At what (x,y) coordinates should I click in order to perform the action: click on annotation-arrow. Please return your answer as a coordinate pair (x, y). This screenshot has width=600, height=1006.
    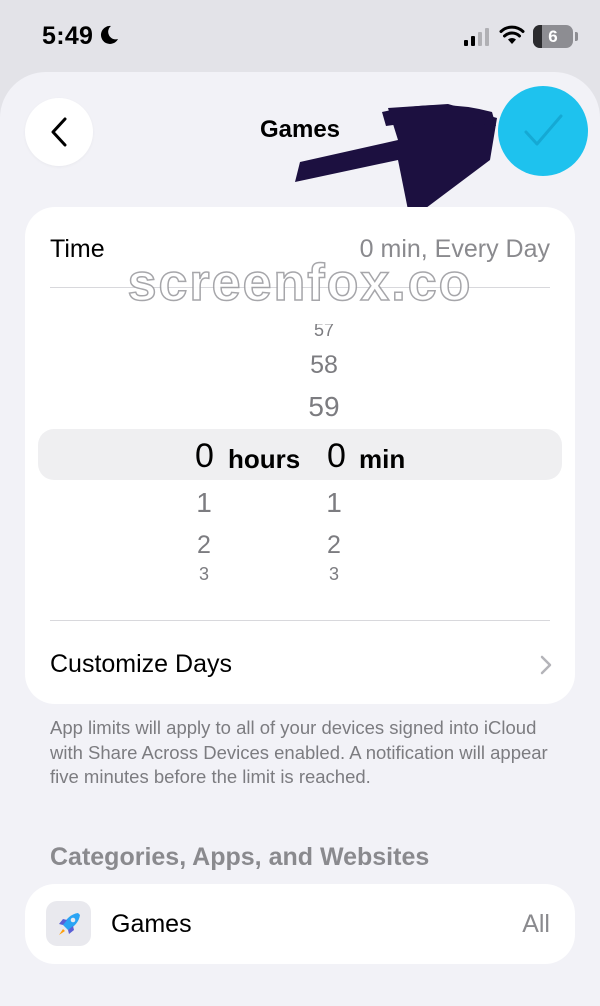
    Looking at the image, I should click on (396, 162).